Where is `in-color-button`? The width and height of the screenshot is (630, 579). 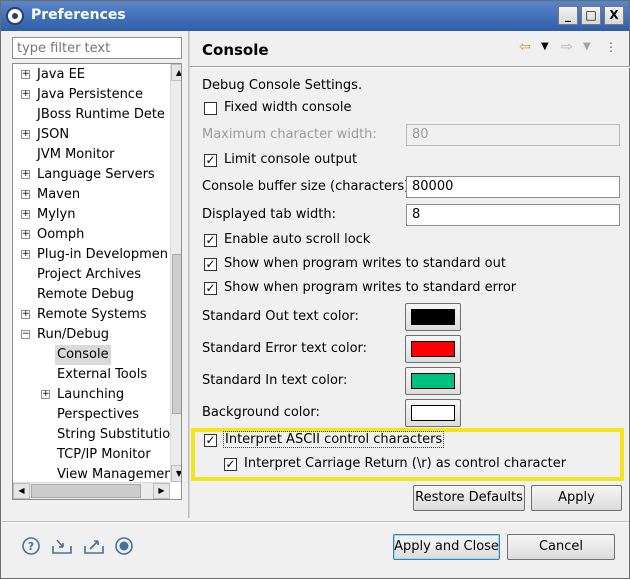 in-color-button is located at coordinates (433, 381).